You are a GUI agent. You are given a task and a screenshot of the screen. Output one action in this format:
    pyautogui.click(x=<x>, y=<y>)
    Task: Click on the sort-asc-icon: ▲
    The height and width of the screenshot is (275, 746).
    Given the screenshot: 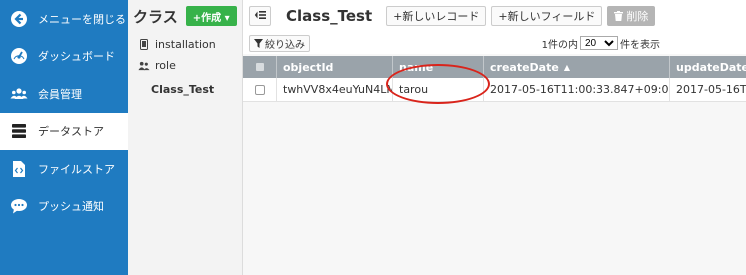 What is the action you would take?
    pyautogui.click(x=566, y=67)
    